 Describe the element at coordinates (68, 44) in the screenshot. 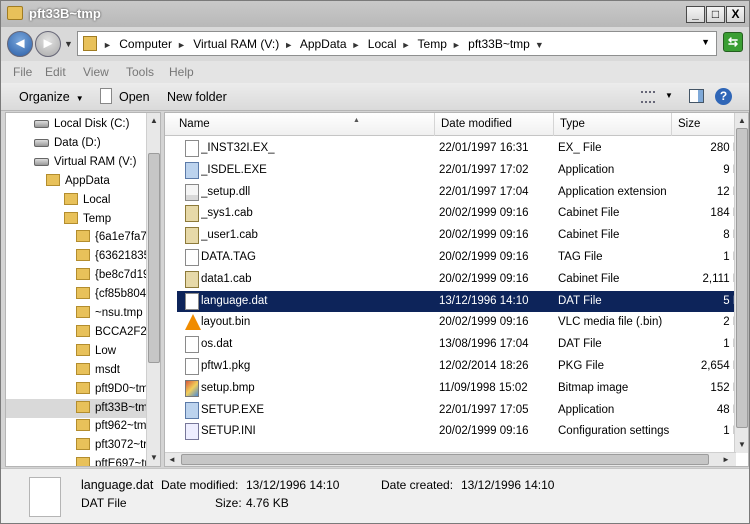

I see `history-dropdown-icon: ▼` at that location.